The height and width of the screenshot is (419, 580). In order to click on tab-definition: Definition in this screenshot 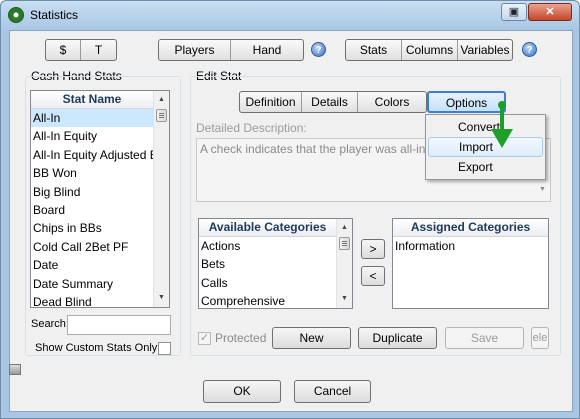, I will do `click(271, 102)`.